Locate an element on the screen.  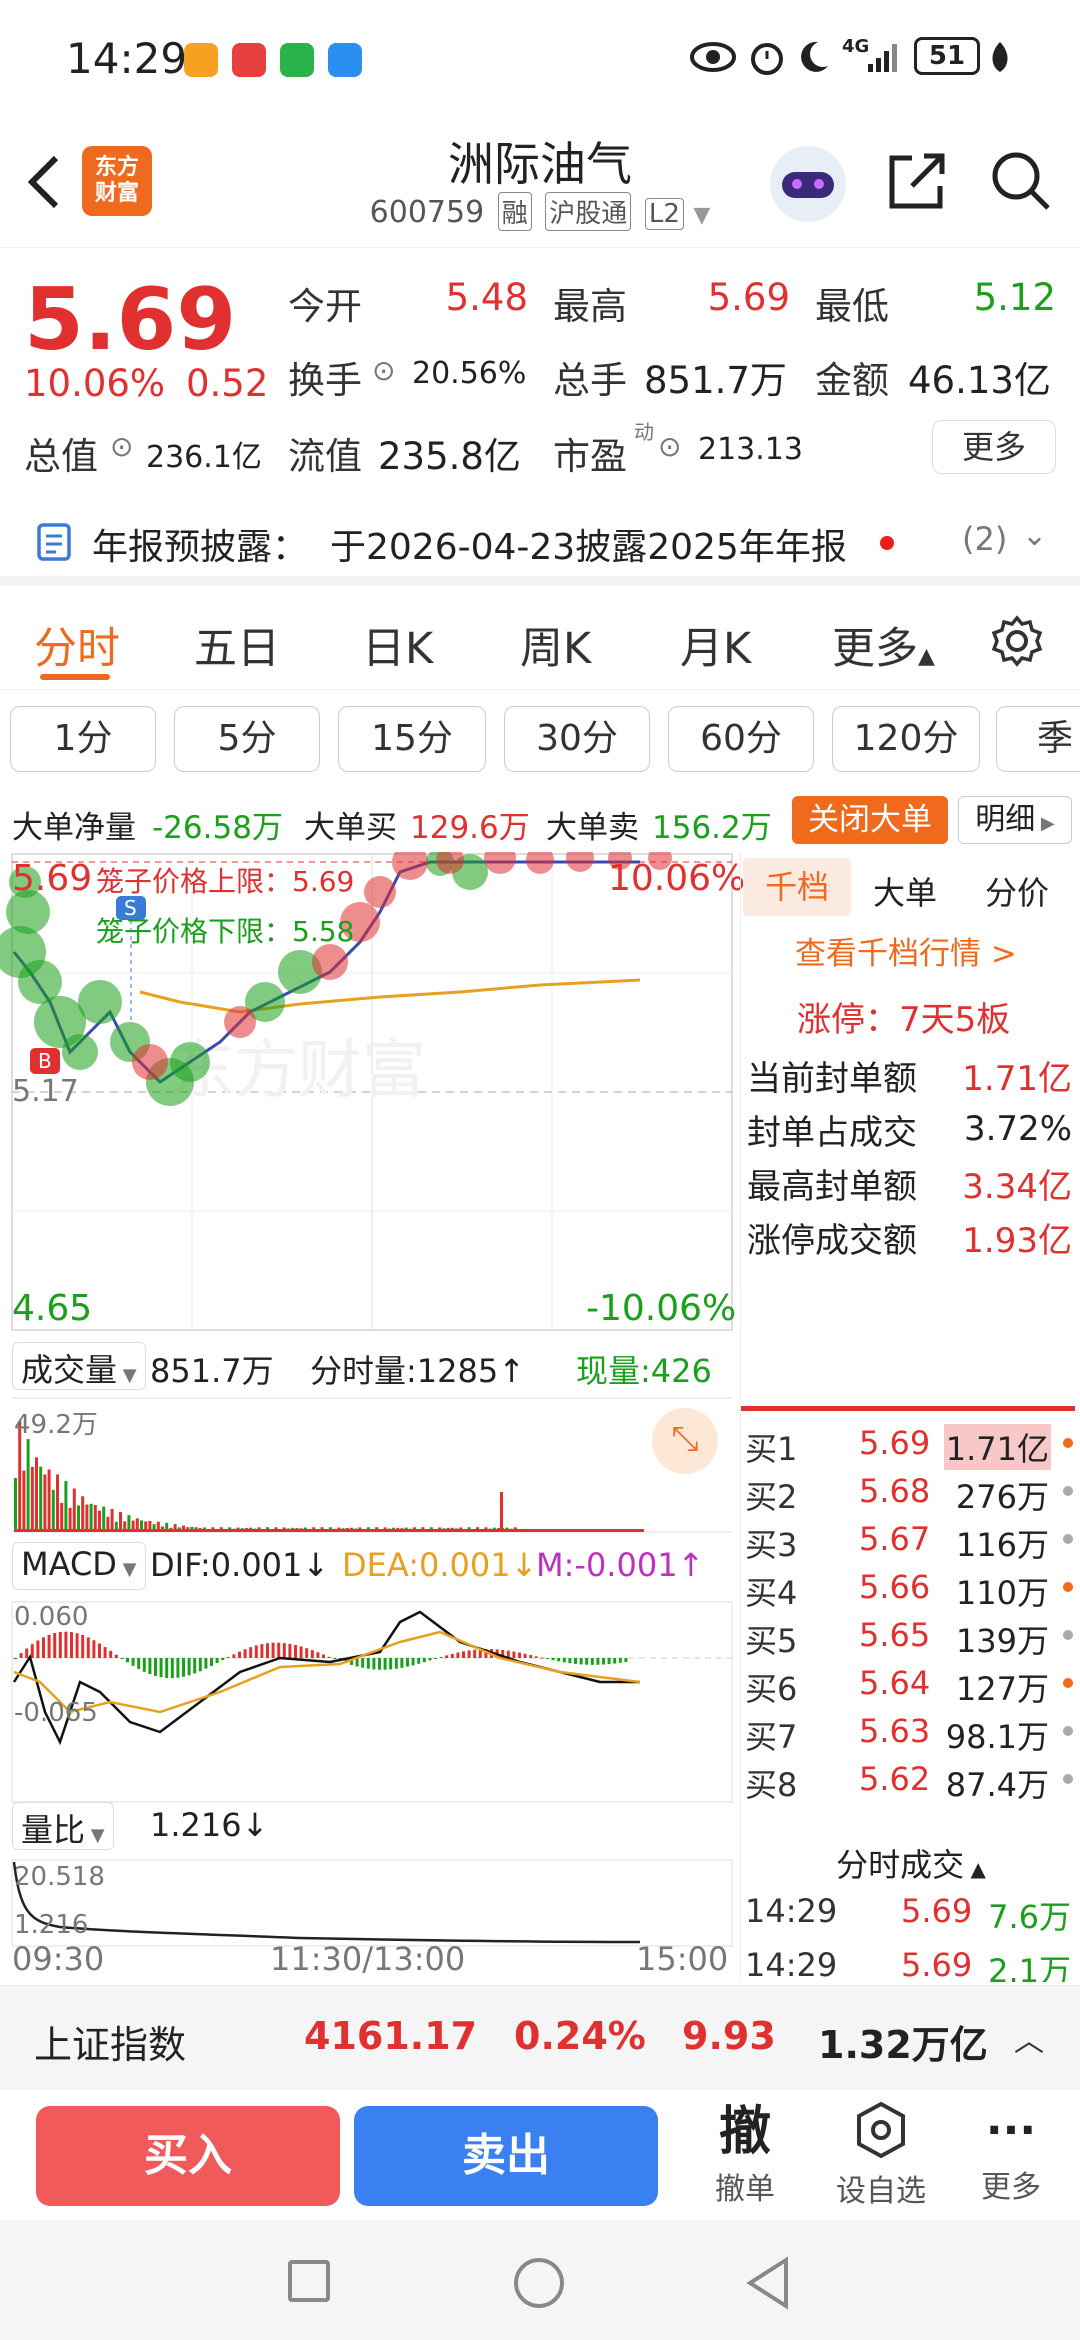
weather-icon is located at coordinates (345, 60).